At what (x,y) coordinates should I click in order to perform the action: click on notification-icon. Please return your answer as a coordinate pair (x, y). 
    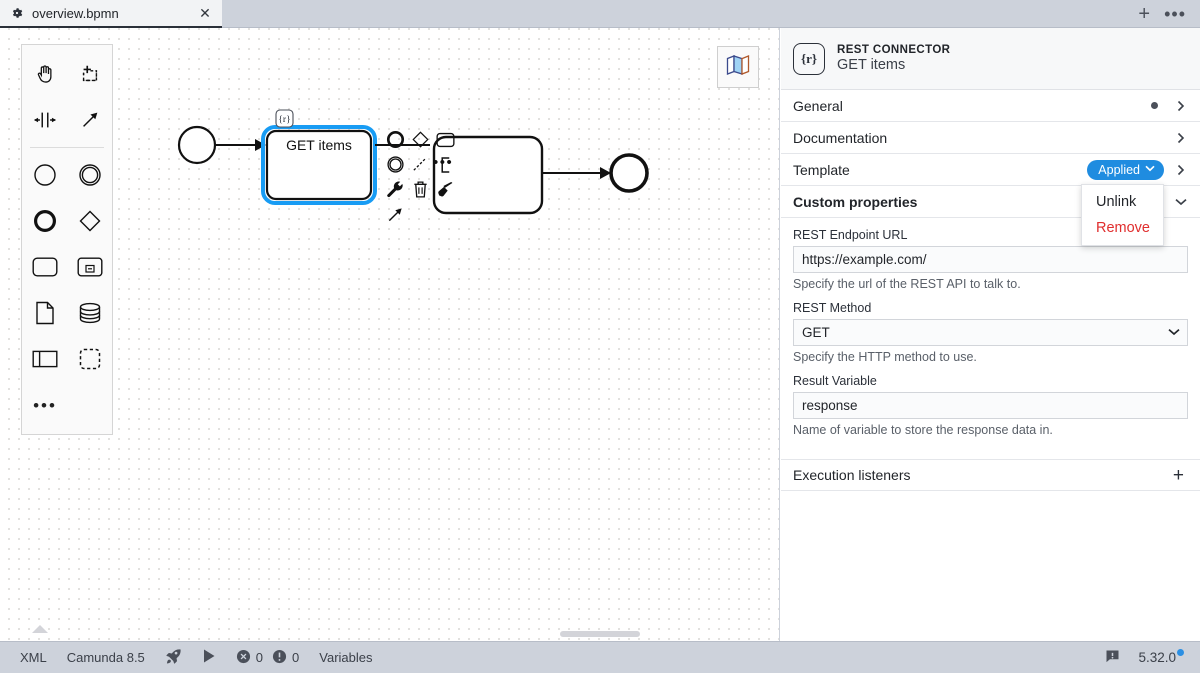
    Looking at the image, I should click on (1112, 658).